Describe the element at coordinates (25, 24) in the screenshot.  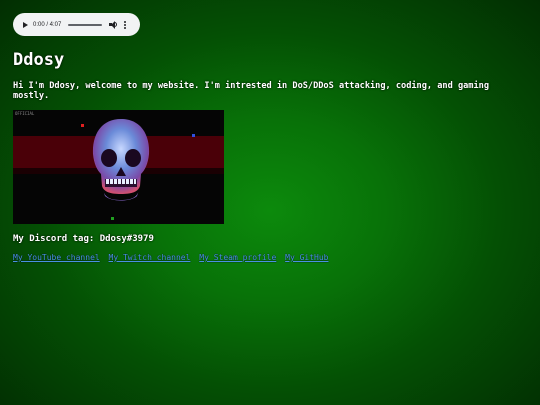
I see `play-icon` at that location.